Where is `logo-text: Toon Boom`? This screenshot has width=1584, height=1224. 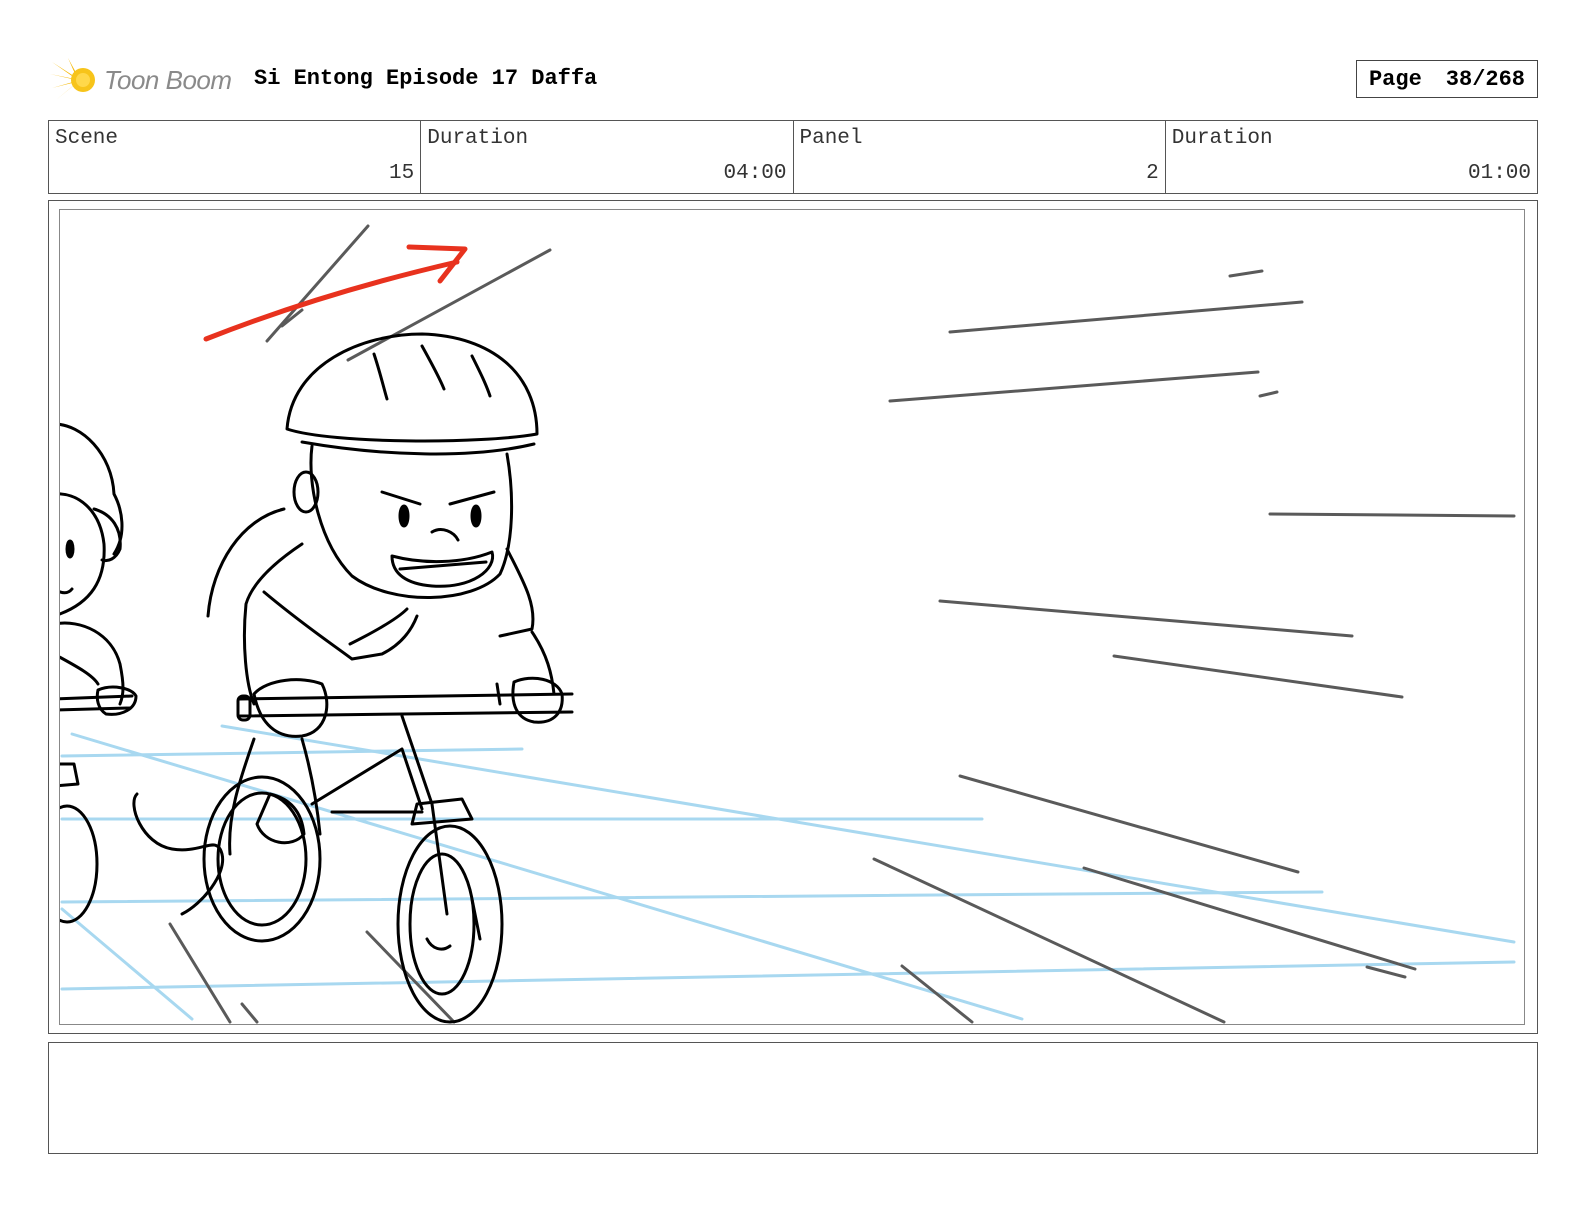
logo-text: Toon Boom is located at coordinates (168, 79).